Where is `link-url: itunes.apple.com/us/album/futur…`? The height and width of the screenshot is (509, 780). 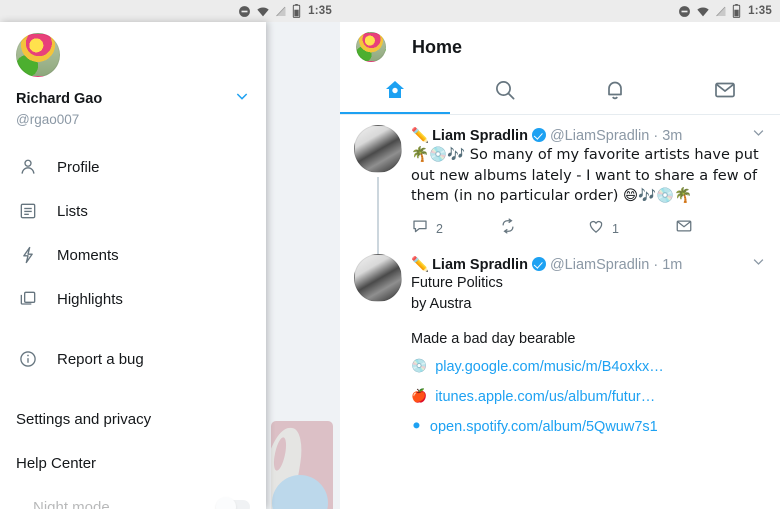 link-url: itunes.apple.com/us/album/futur… is located at coordinates (545, 397).